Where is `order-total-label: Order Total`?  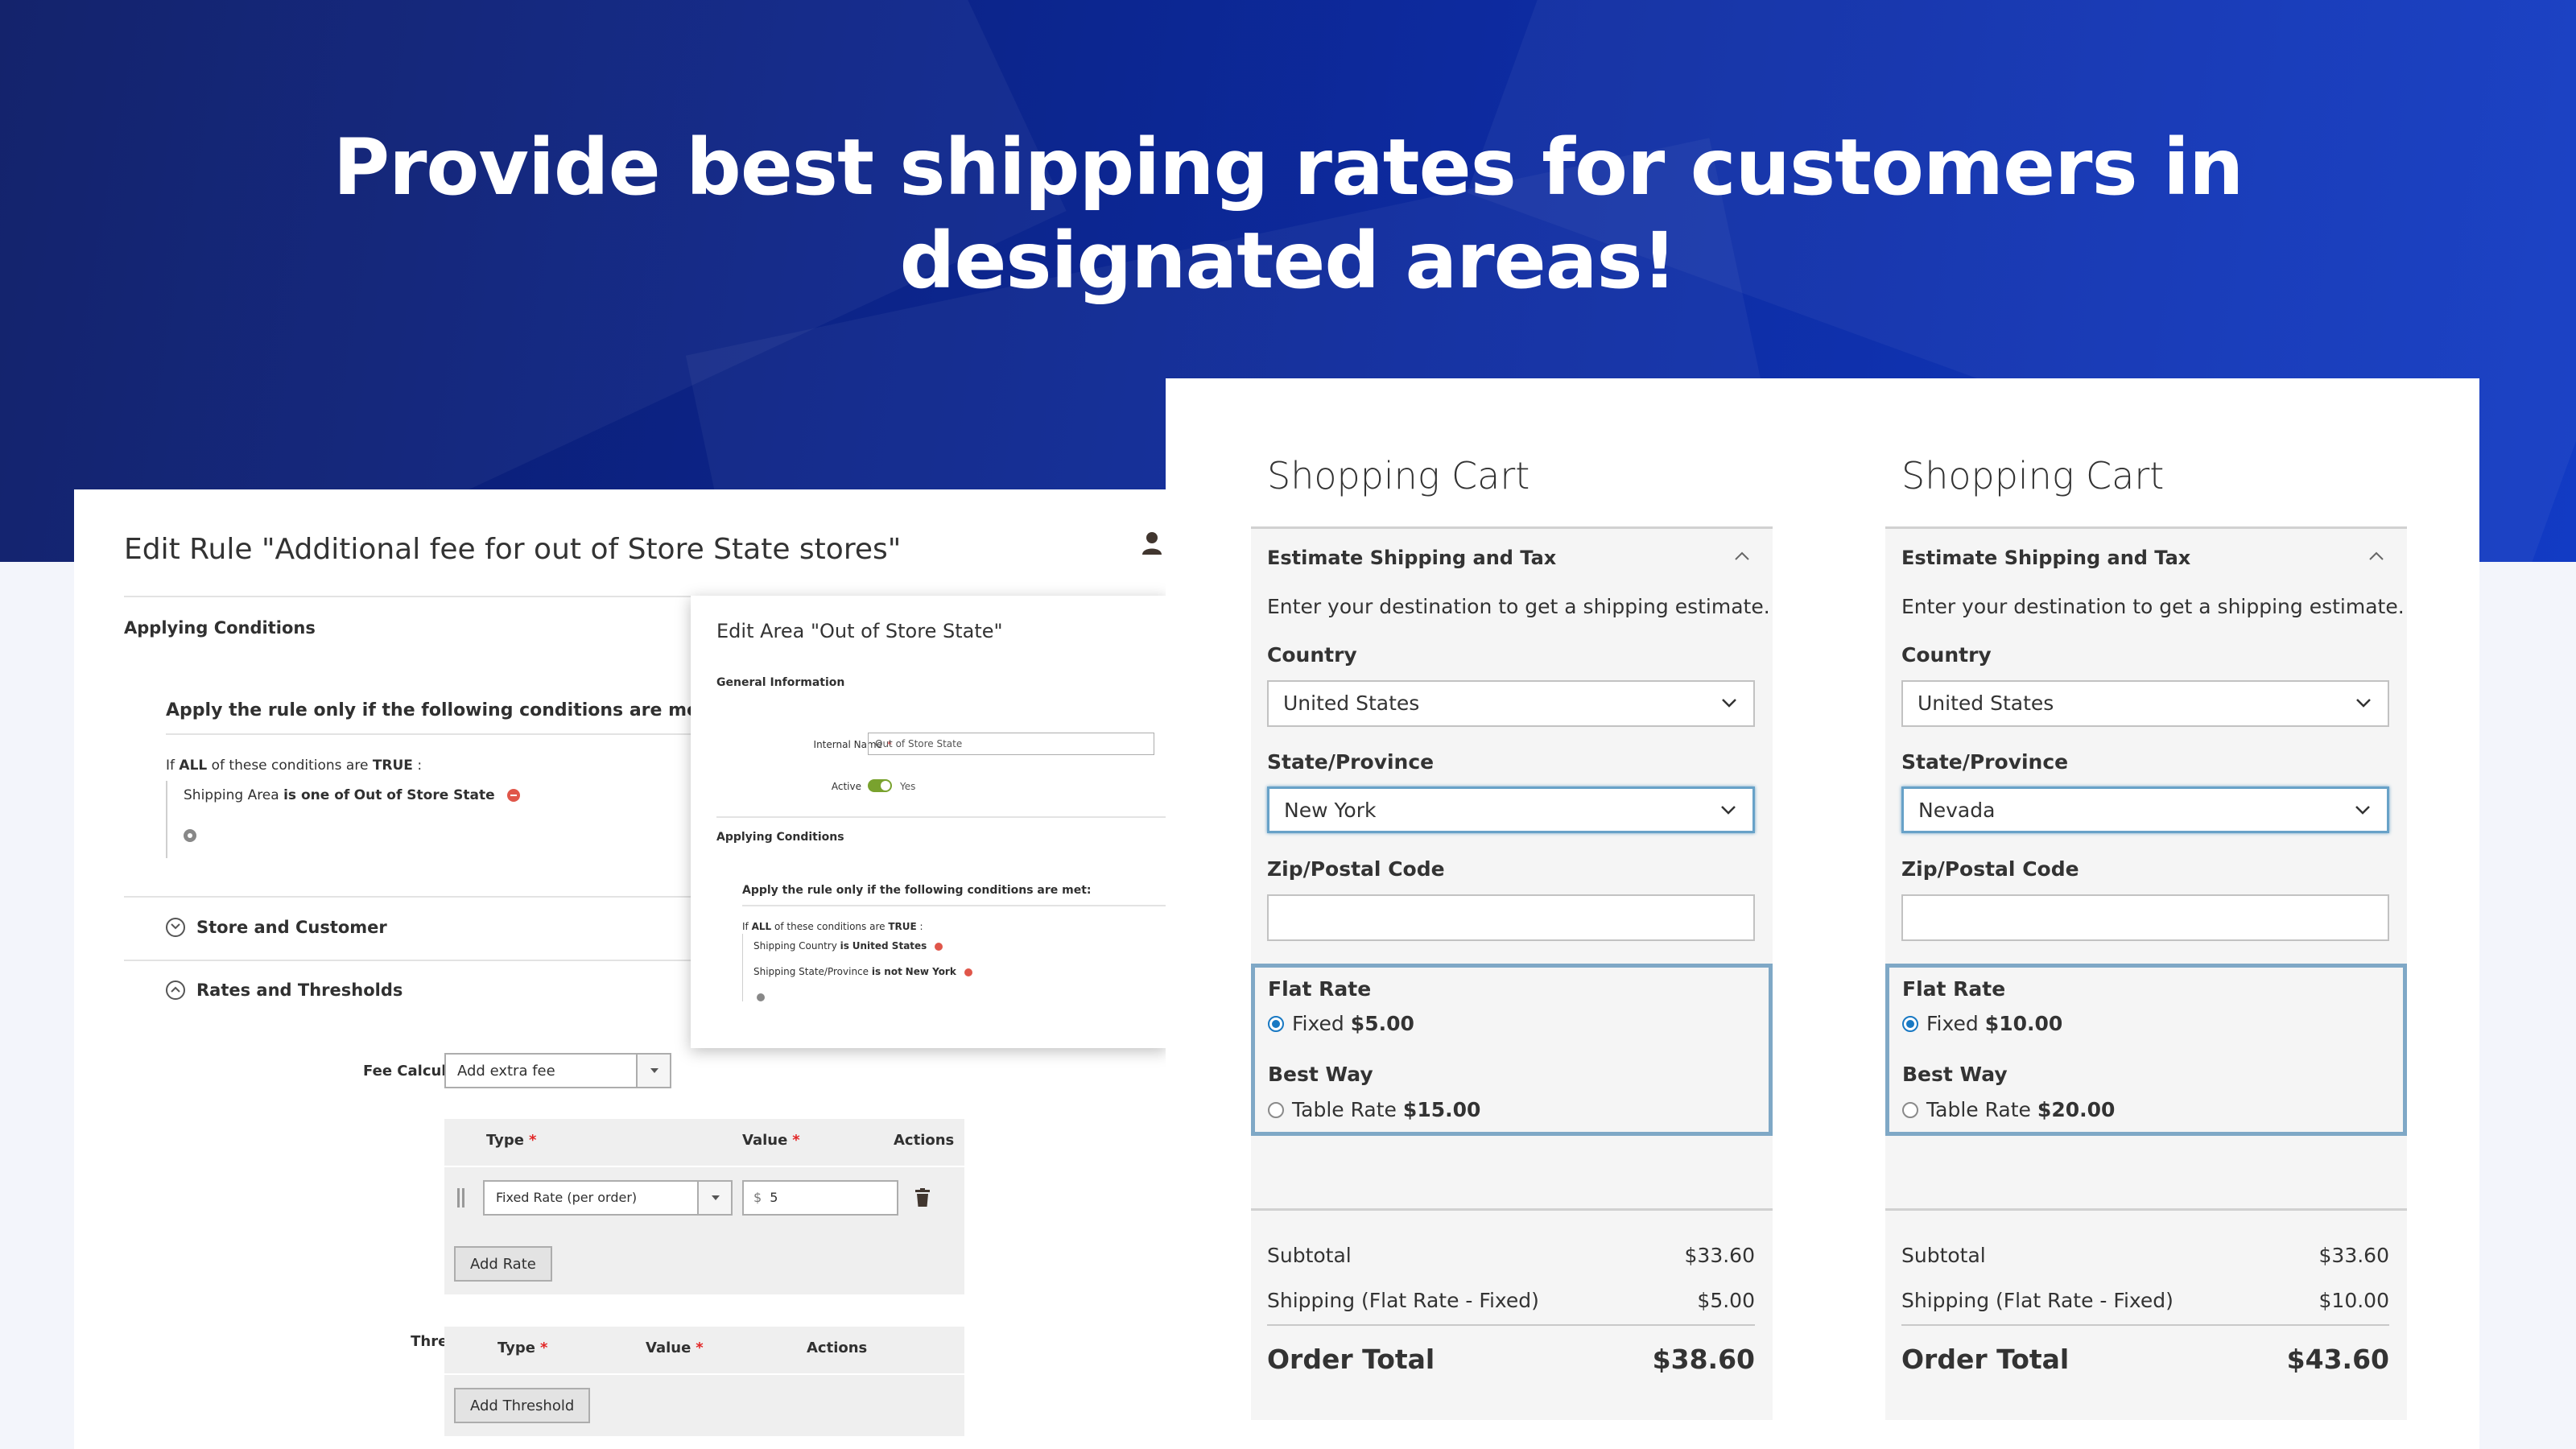 order-total-label: Order Total is located at coordinates (1351, 1359).